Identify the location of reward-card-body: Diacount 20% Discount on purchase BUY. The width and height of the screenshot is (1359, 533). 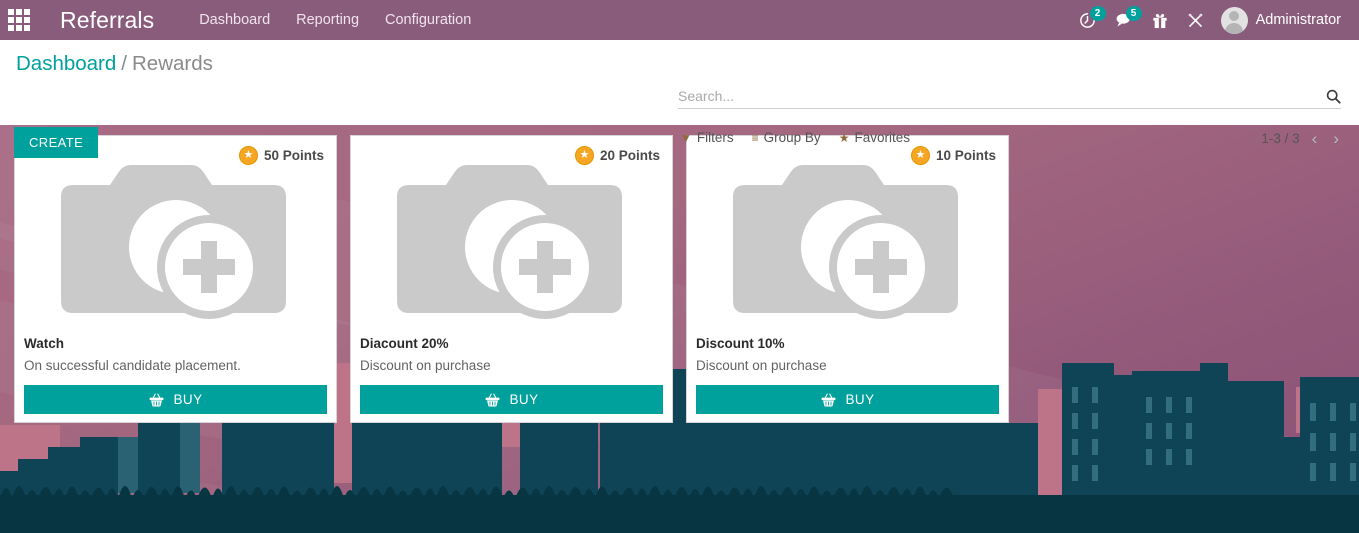
(511, 379).